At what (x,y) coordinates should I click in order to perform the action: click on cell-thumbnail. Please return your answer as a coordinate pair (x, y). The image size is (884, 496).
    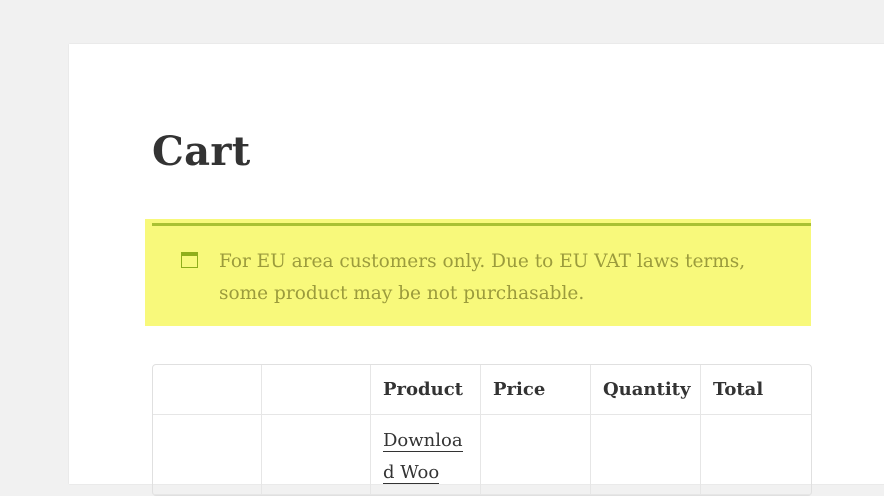
    Looking at the image, I should click on (316, 455).